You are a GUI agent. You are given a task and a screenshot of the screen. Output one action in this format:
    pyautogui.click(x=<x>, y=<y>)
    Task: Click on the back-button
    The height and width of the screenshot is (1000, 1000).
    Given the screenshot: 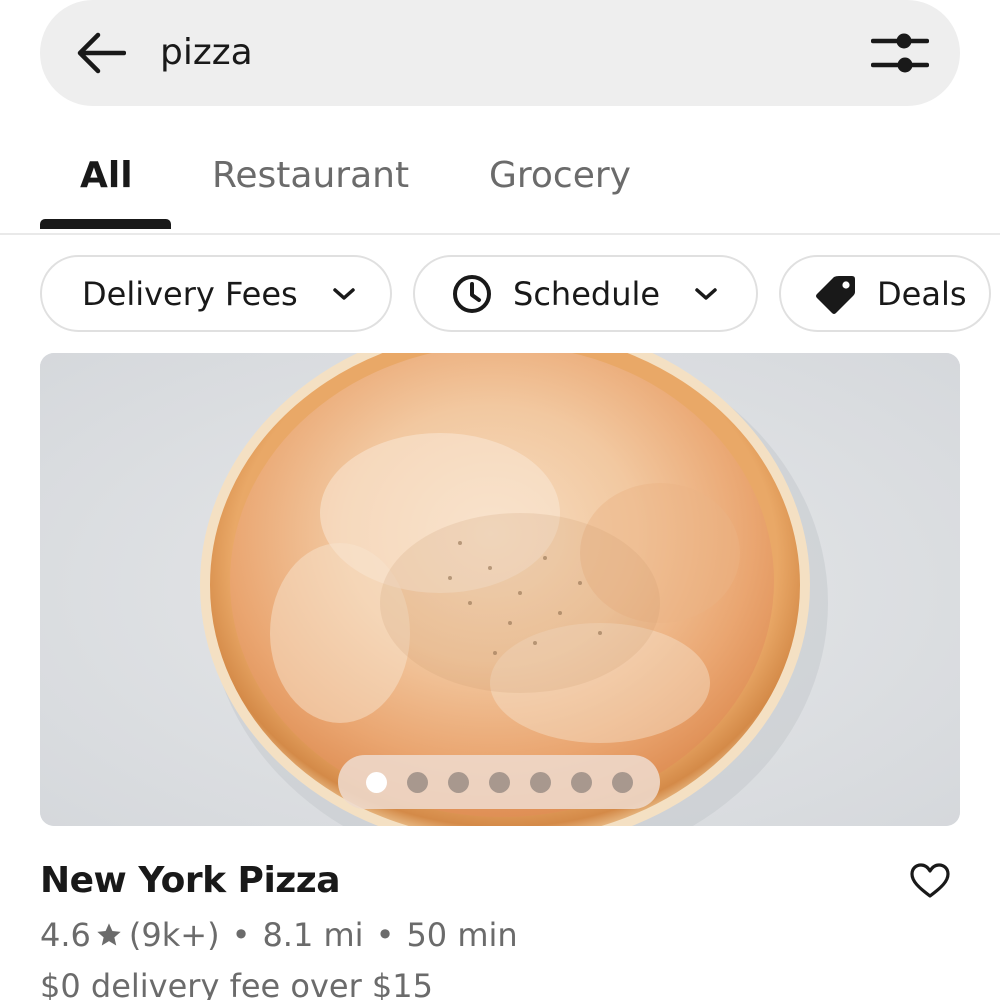 What is the action you would take?
    pyautogui.click(x=100, y=53)
    